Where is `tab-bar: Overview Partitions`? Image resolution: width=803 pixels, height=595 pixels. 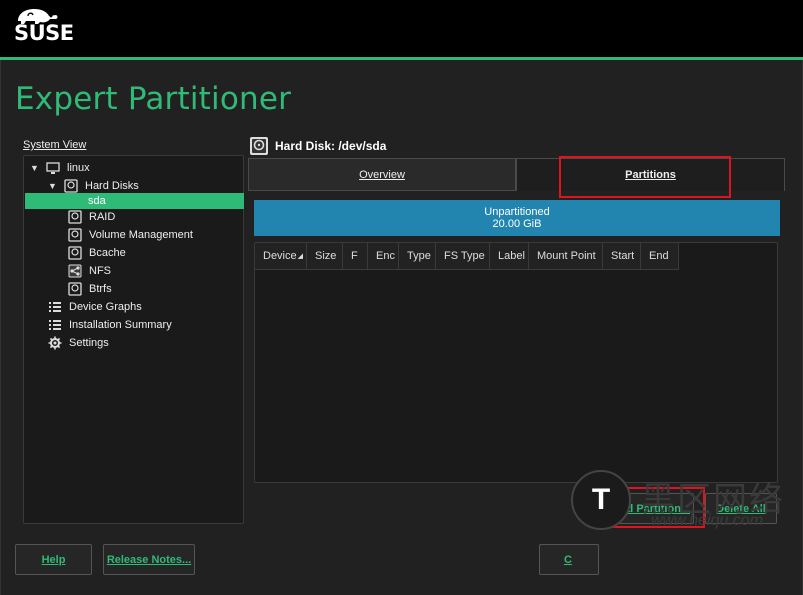 tab-bar: Overview Partitions is located at coordinates (516, 174).